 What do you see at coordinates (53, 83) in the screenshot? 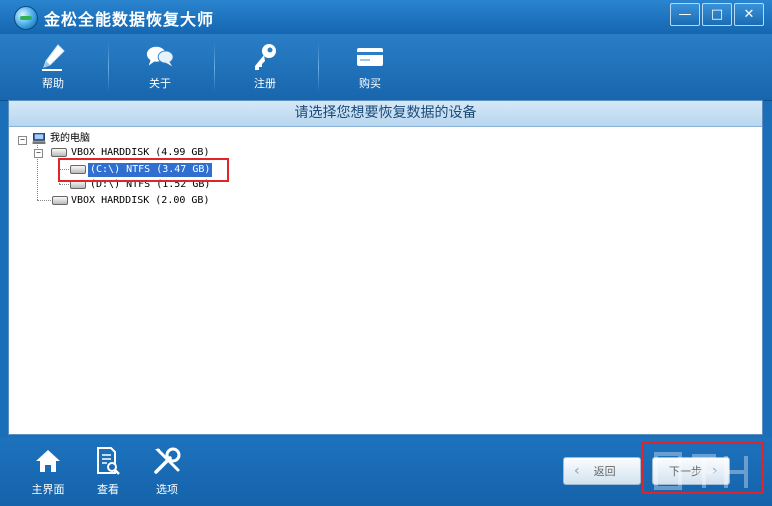
I see `toolbar-help-label: 帮助` at bounding box center [53, 83].